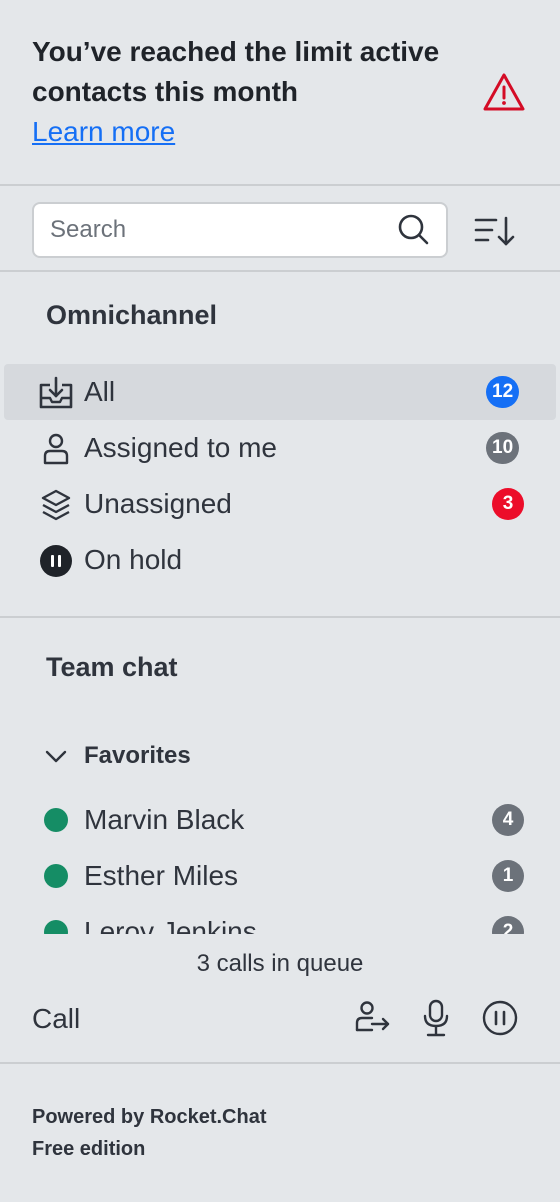  Describe the element at coordinates (103, 132) in the screenshot. I see `learn-more-link: Learn more` at that location.